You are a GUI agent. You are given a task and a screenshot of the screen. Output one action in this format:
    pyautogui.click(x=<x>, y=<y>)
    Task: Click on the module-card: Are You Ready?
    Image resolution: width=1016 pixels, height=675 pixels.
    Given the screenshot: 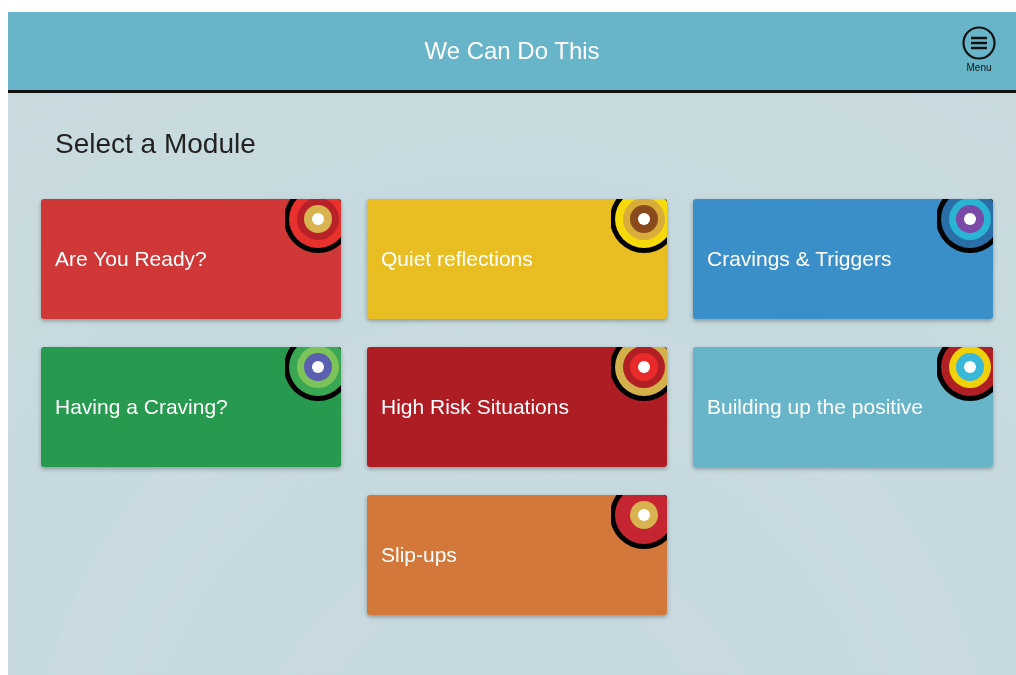 What is the action you would take?
    pyautogui.click(x=191, y=259)
    